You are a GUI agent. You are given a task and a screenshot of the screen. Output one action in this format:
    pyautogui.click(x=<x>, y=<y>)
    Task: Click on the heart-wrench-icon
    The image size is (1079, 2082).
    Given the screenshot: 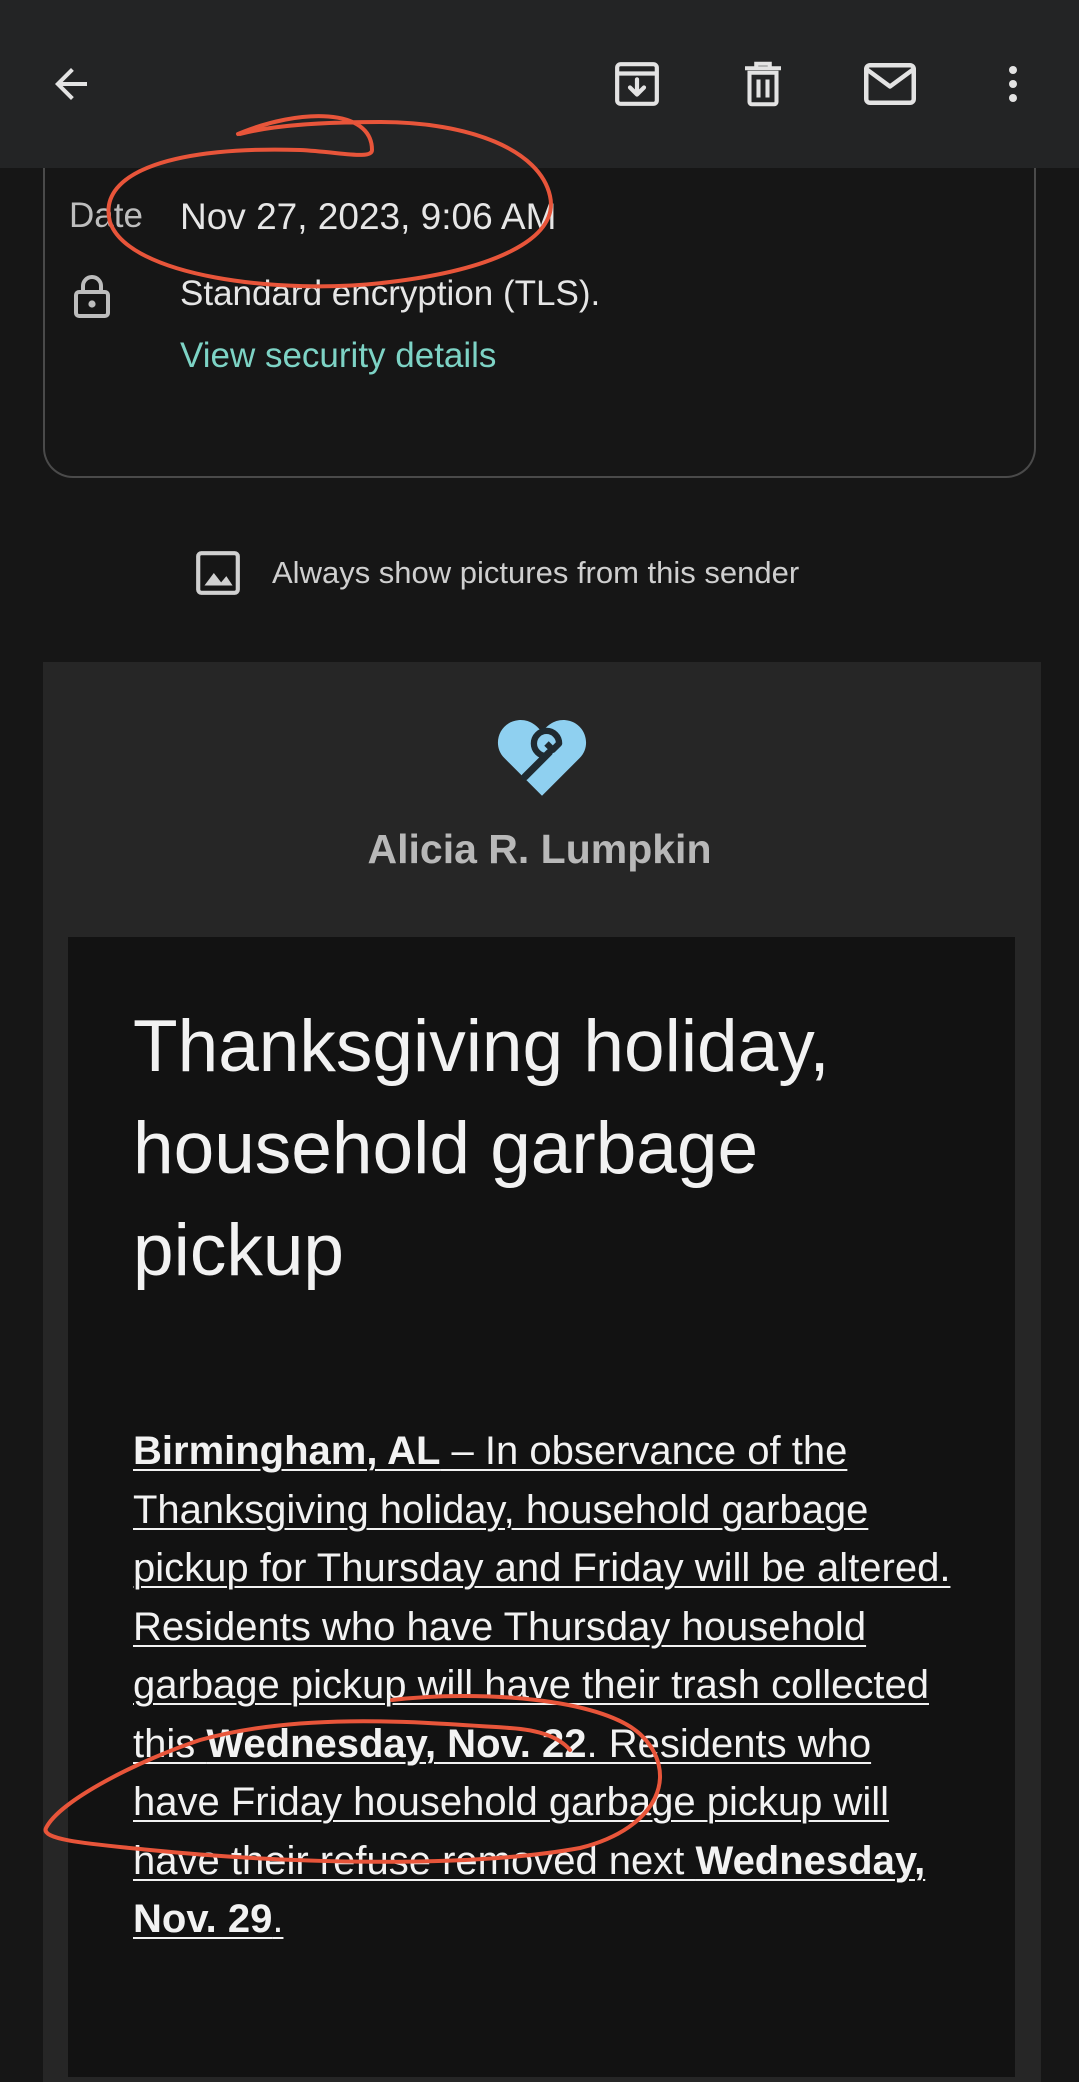 What is the action you would take?
    pyautogui.click(x=542, y=758)
    